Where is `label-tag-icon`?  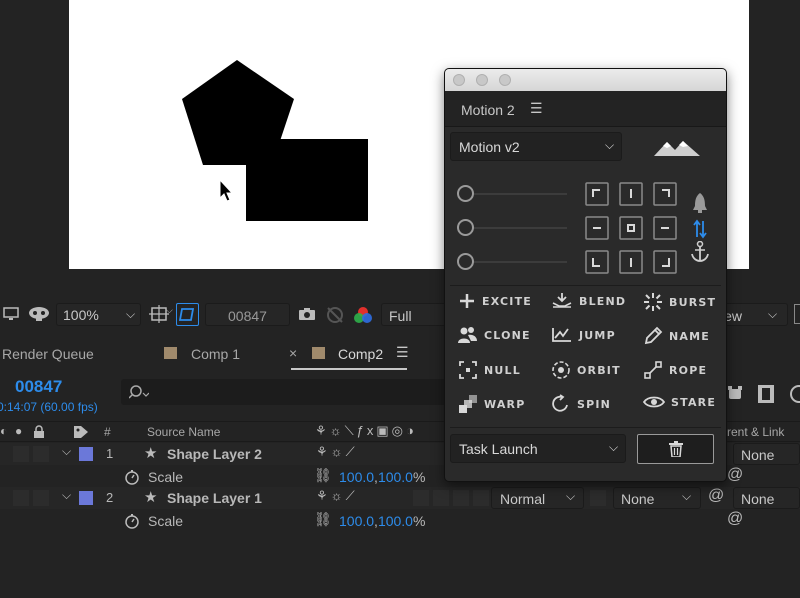
label-tag-icon is located at coordinates (81, 432).